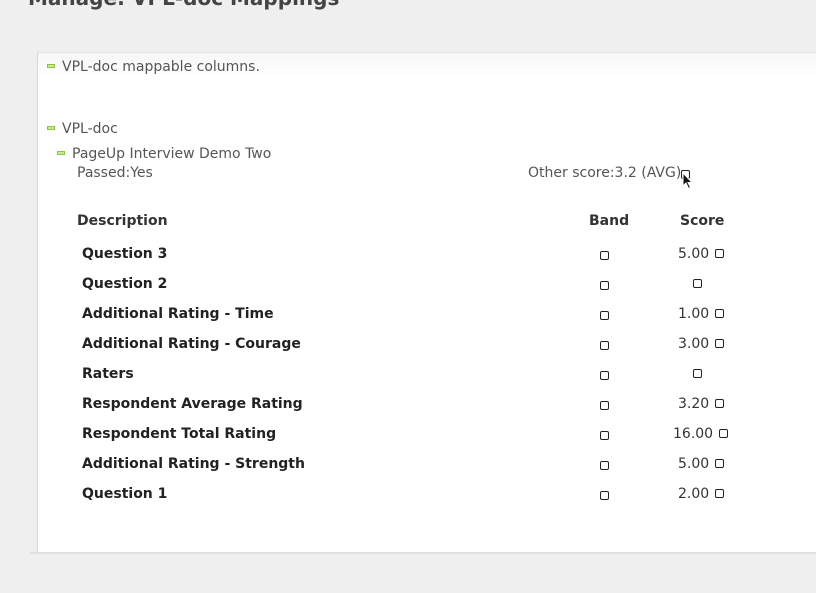  Describe the element at coordinates (125, 284) in the screenshot. I see `row-label: Question 2` at that location.